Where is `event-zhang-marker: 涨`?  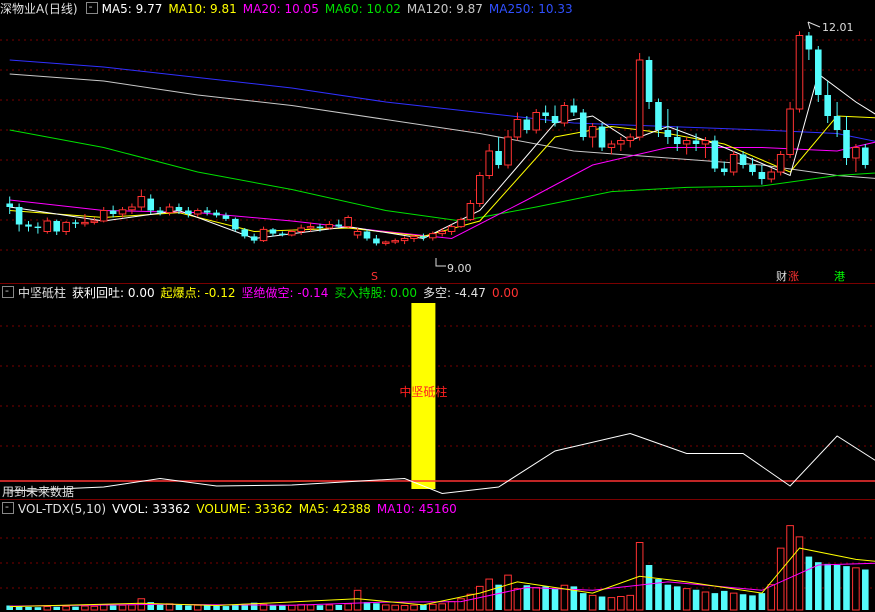
event-zhang-marker: 涨 is located at coordinates (793, 276).